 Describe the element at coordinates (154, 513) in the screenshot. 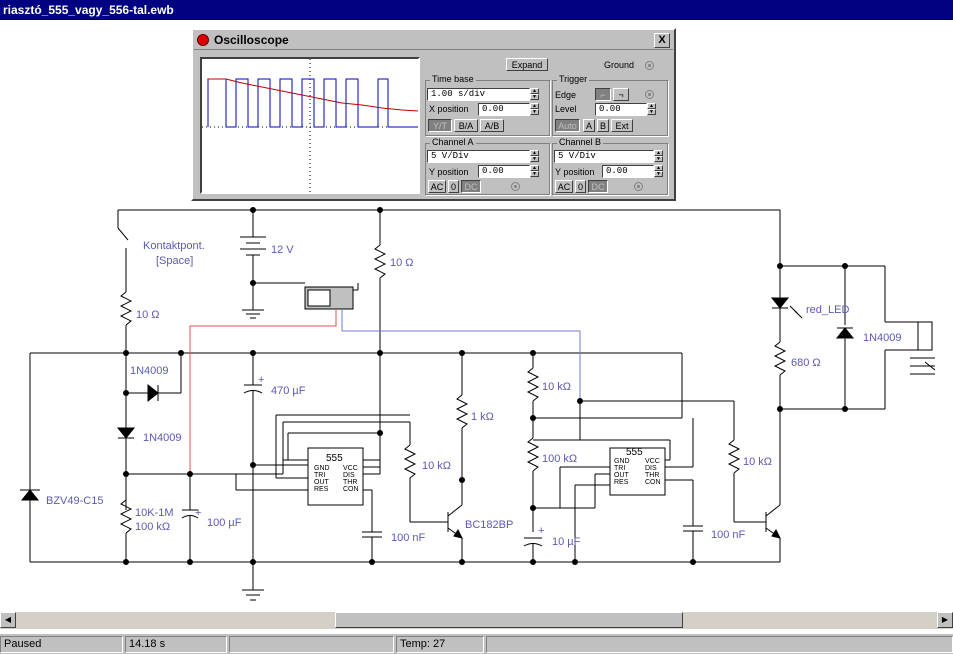

I see `pot-label: 10K-1M` at that location.